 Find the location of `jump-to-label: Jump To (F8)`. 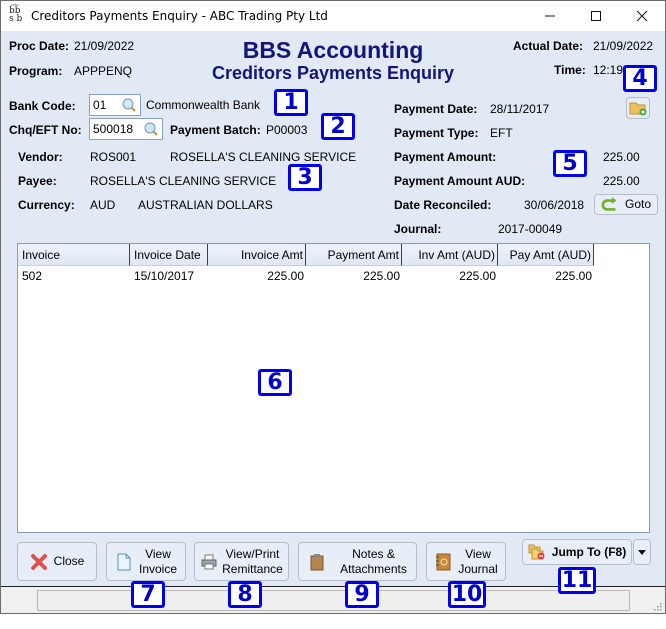

jump-to-label: Jump To (F8) is located at coordinates (589, 551).